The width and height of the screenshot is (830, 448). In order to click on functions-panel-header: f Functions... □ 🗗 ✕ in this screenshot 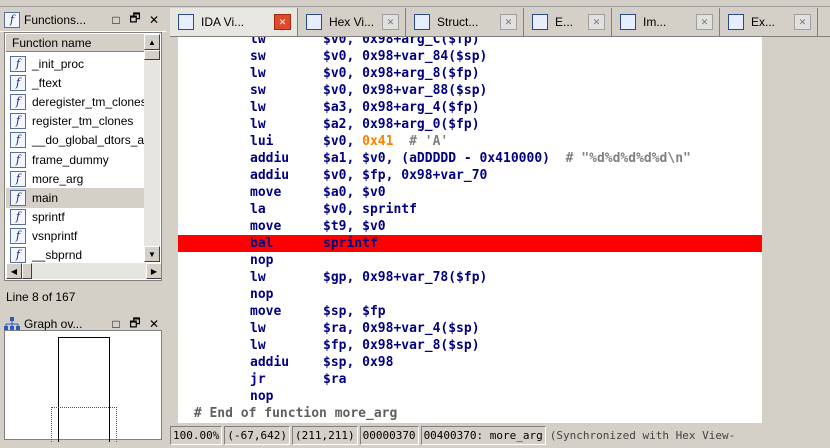, I will do `click(83, 20)`.